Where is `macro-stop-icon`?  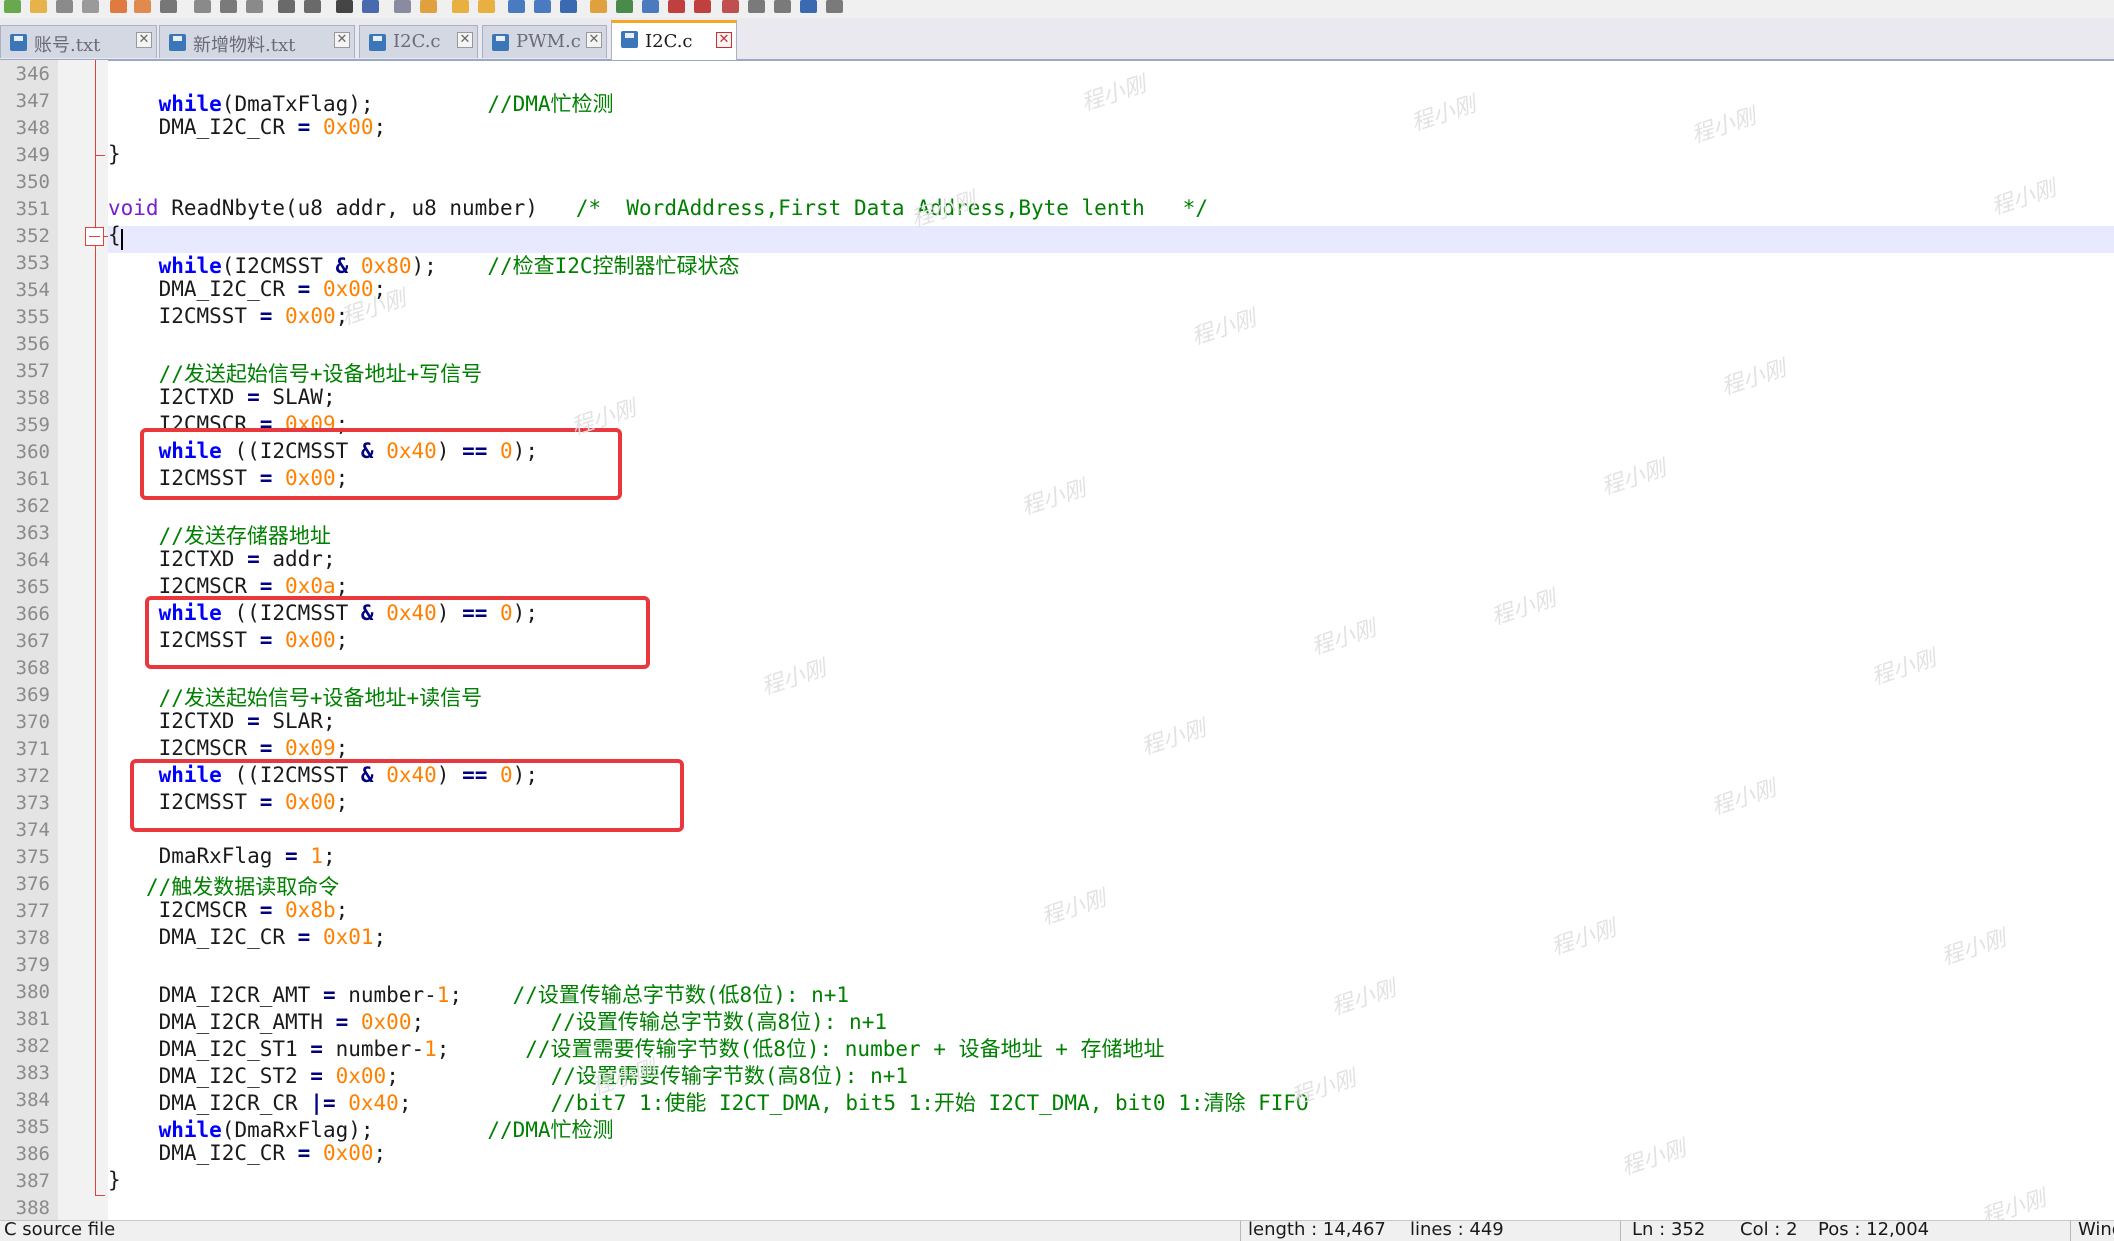 macro-stop-icon is located at coordinates (756, 6).